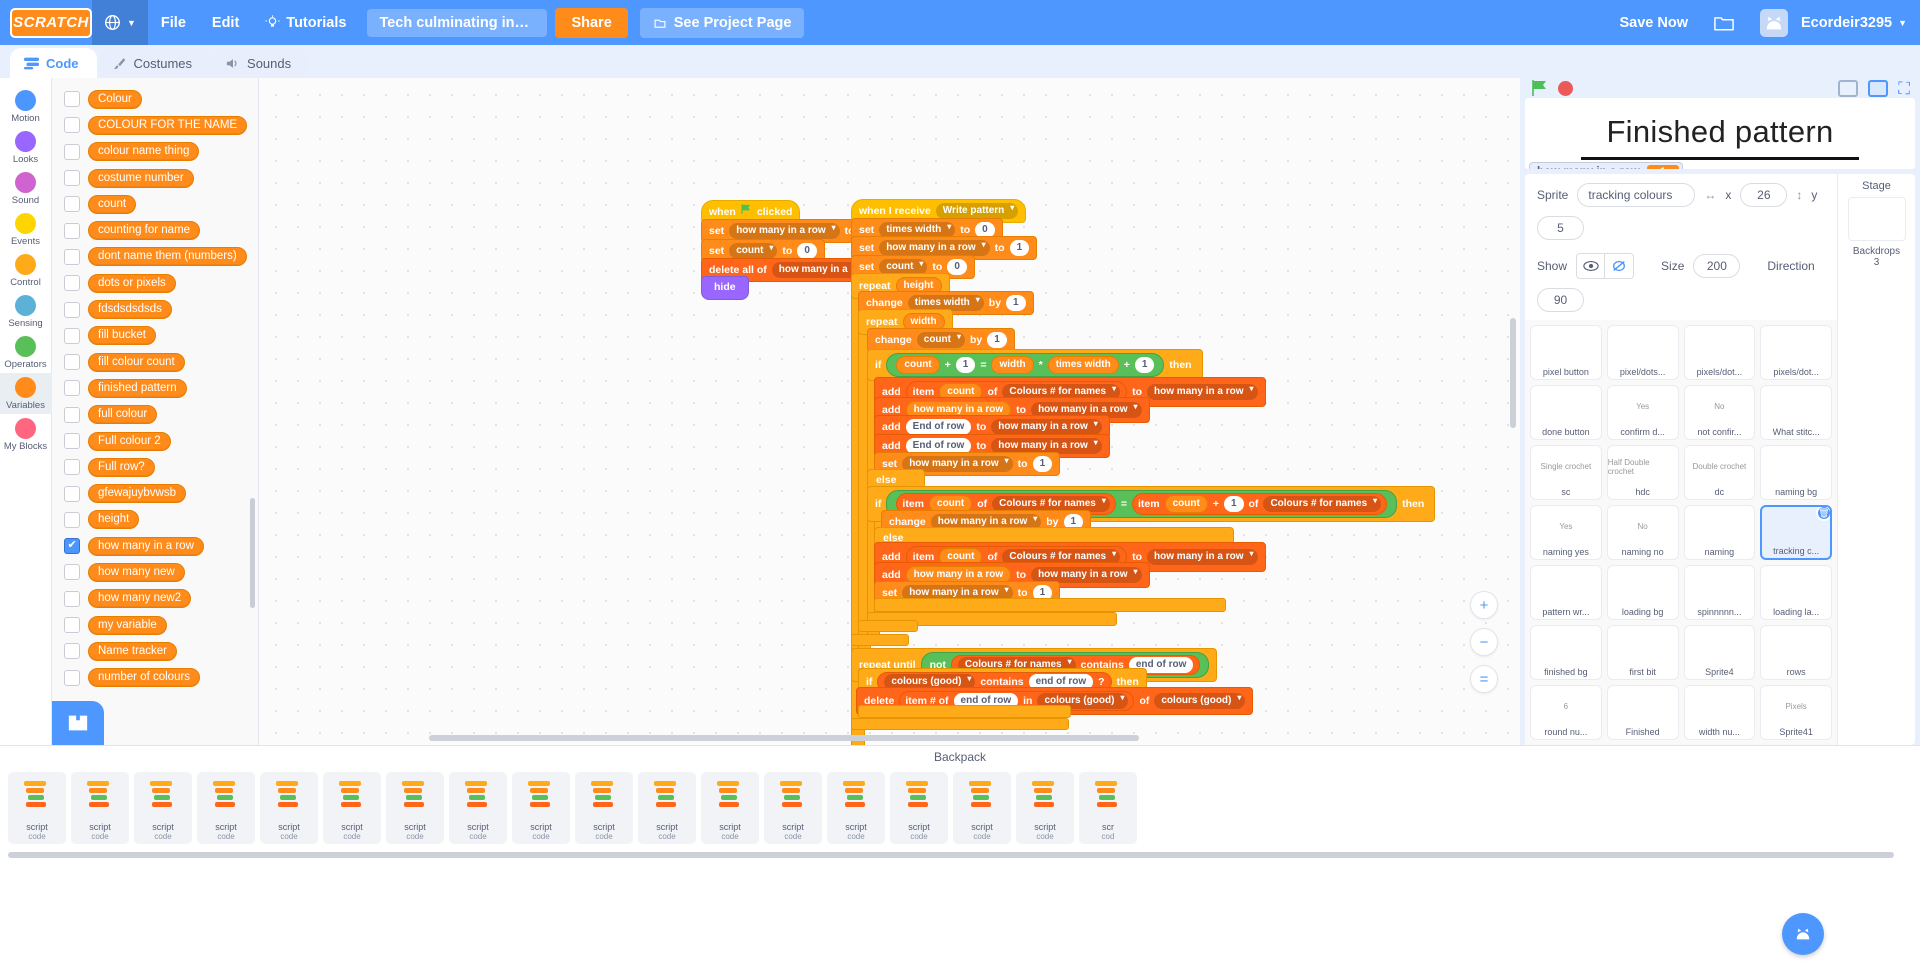  What do you see at coordinates (1719, 472) in the screenshot?
I see `sprite-card: Double crochet dc` at bounding box center [1719, 472].